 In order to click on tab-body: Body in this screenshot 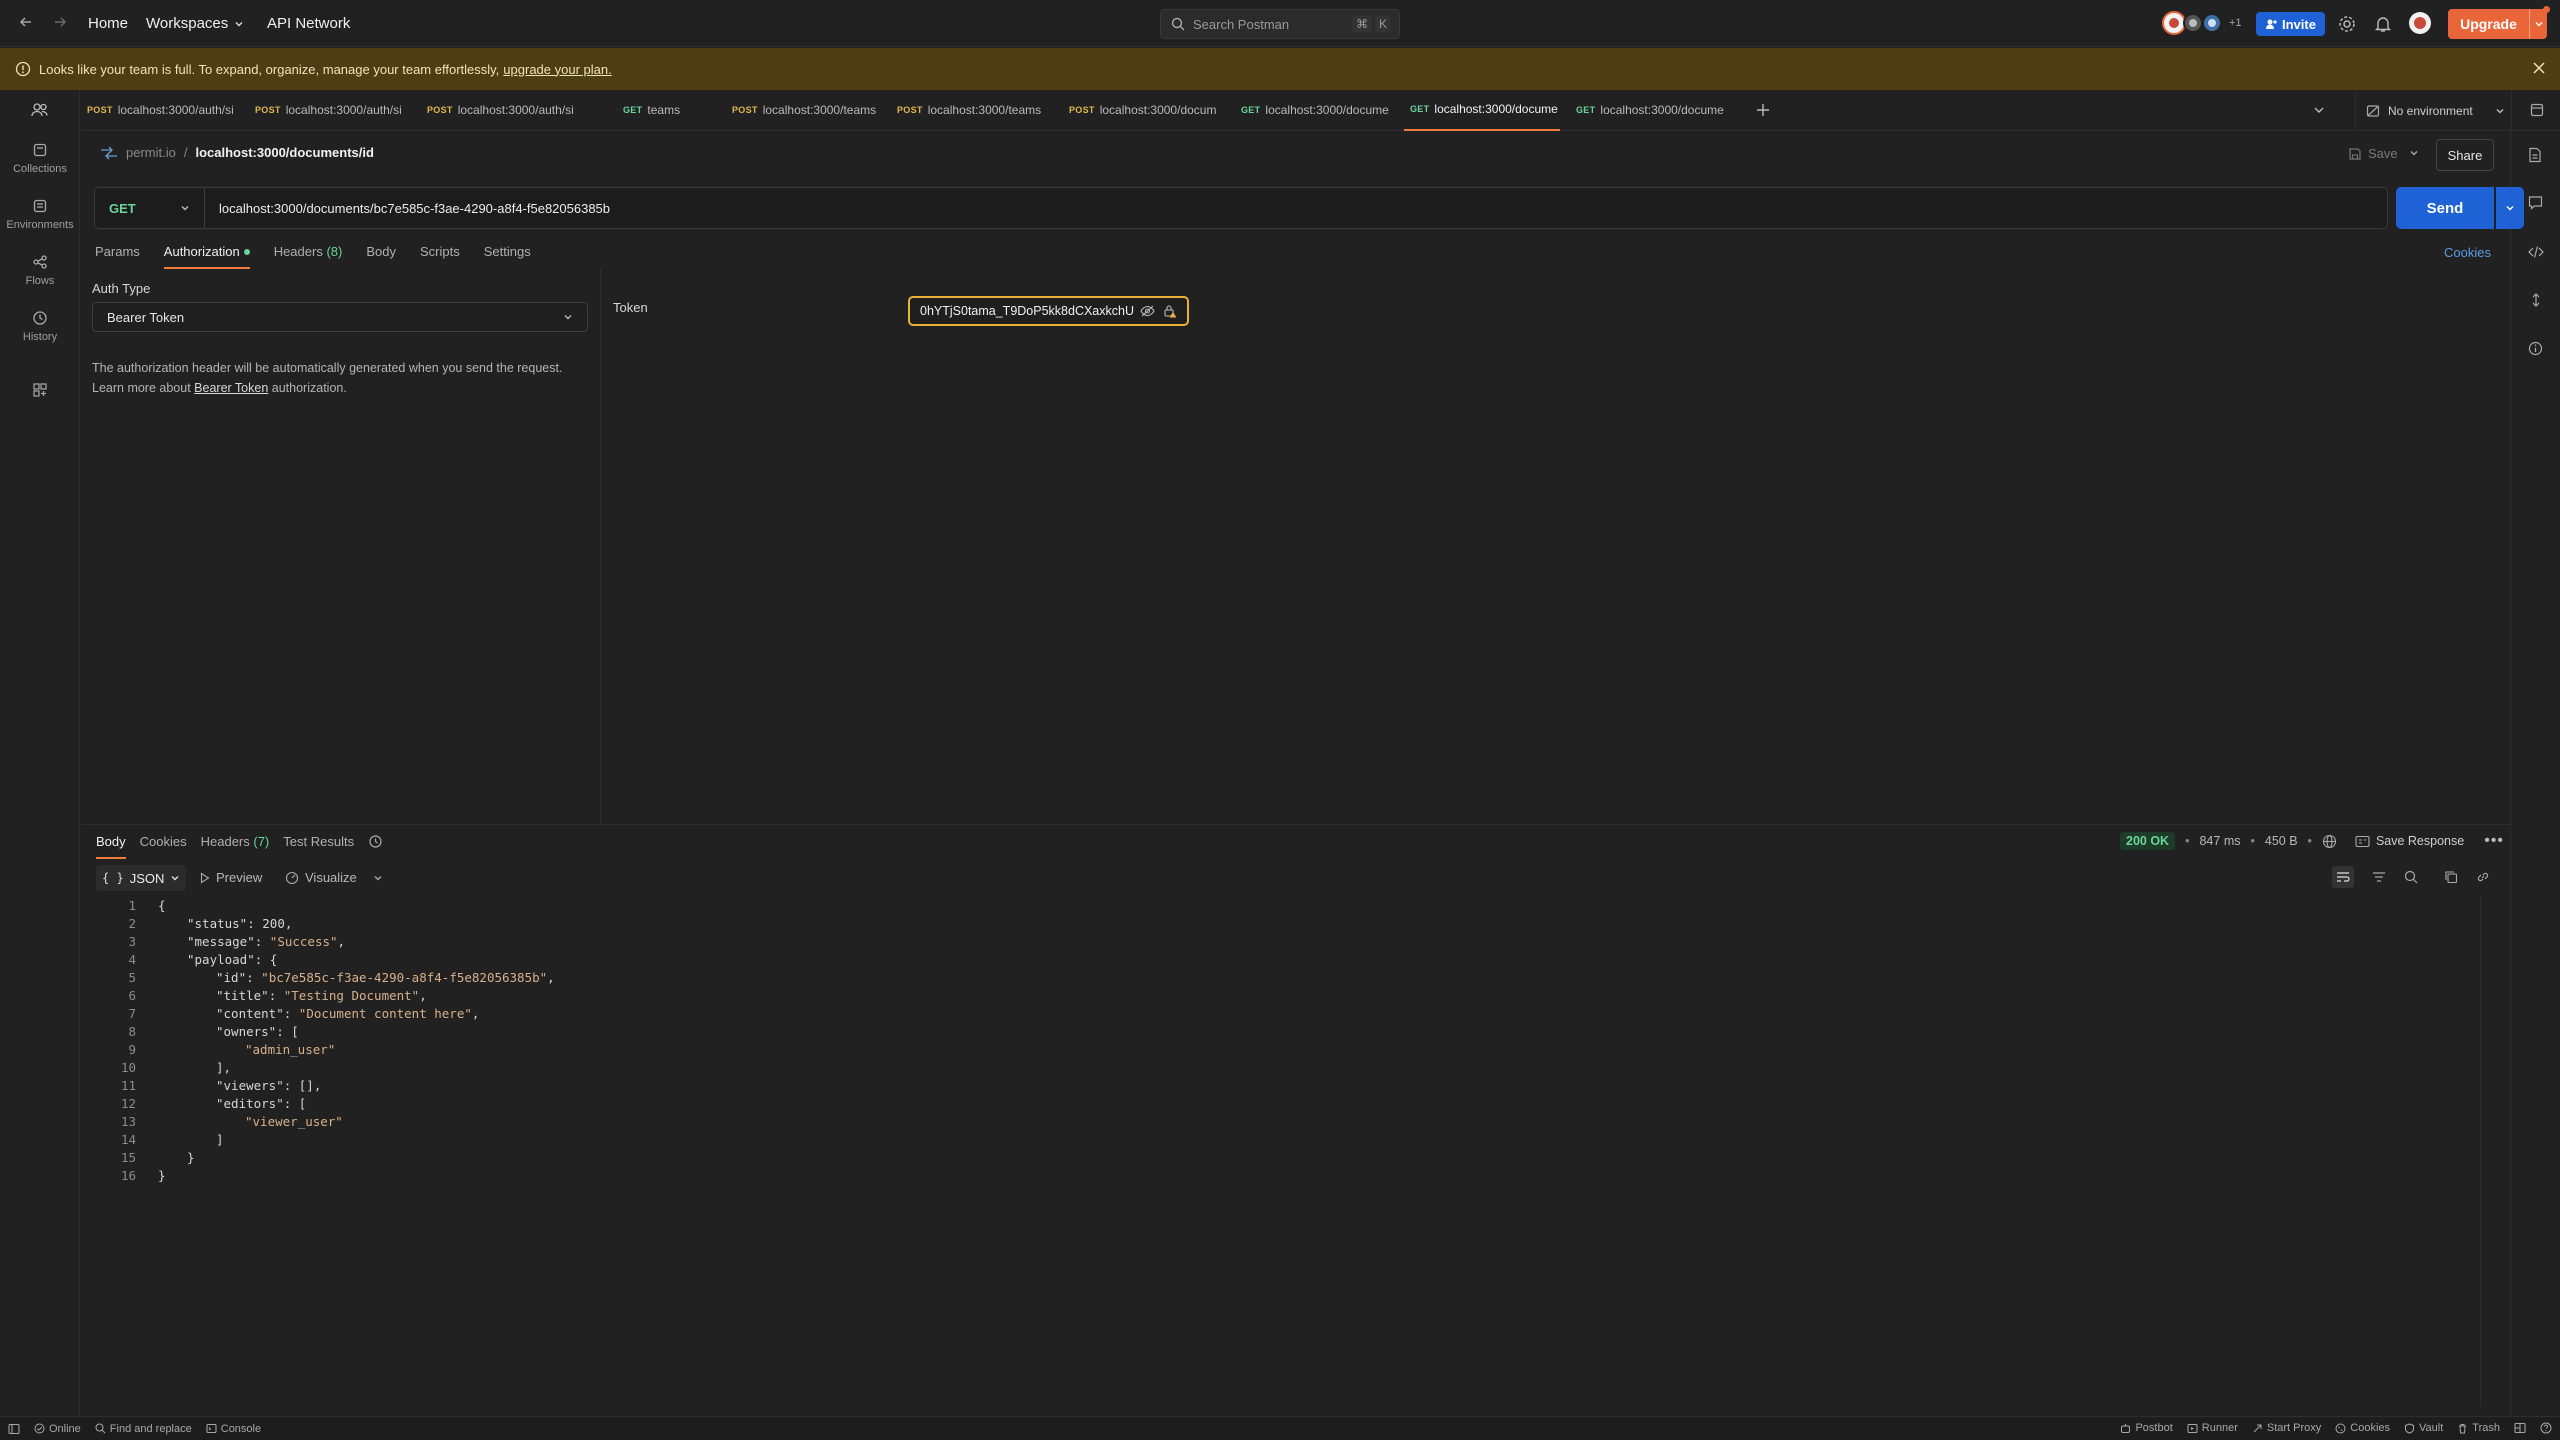, I will do `click(381, 255)`.